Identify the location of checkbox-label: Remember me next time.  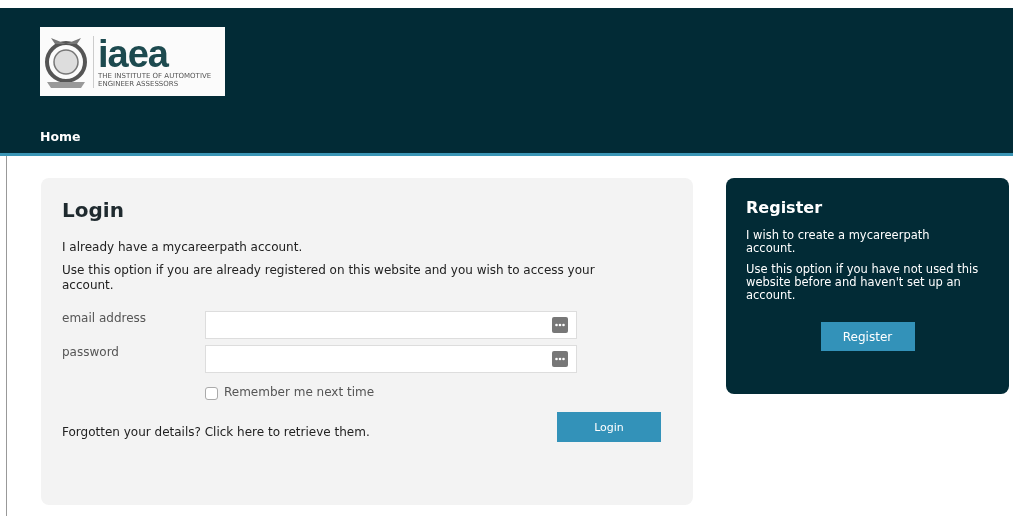
(299, 391).